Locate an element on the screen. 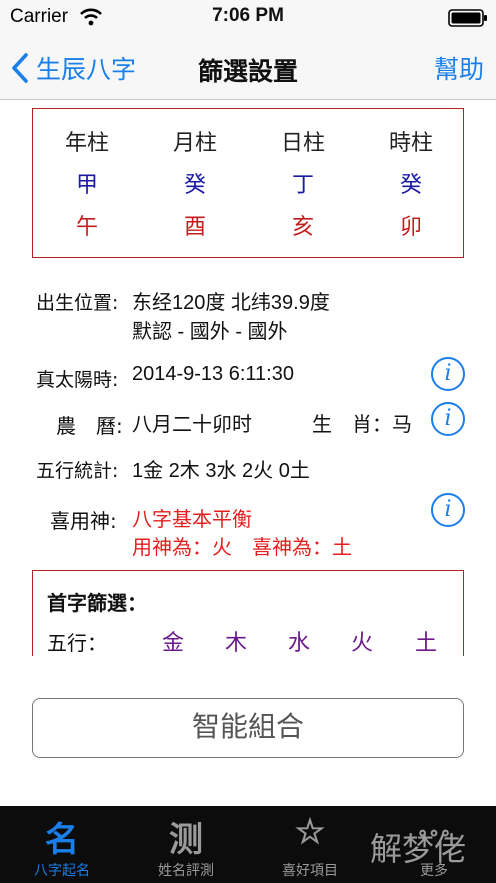  help-button: 幫助 is located at coordinates (459, 68).